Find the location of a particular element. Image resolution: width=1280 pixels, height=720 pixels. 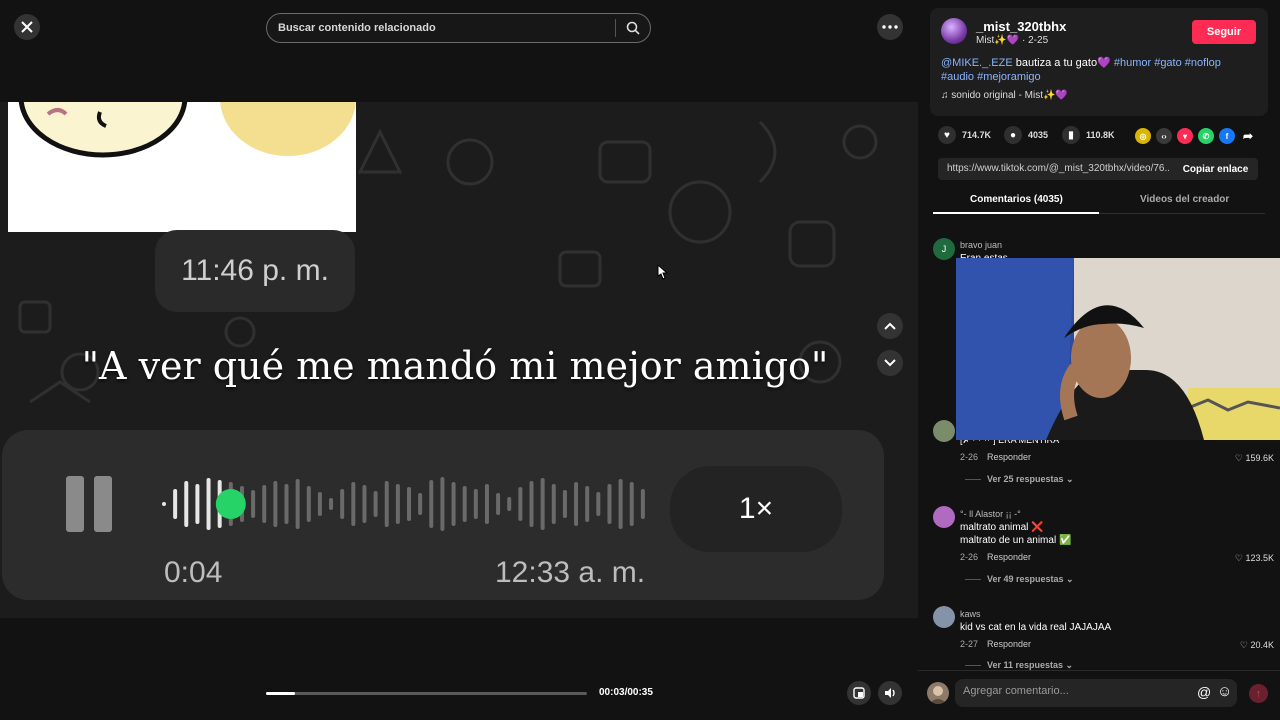

volume-button is located at coordinates (890, 693).